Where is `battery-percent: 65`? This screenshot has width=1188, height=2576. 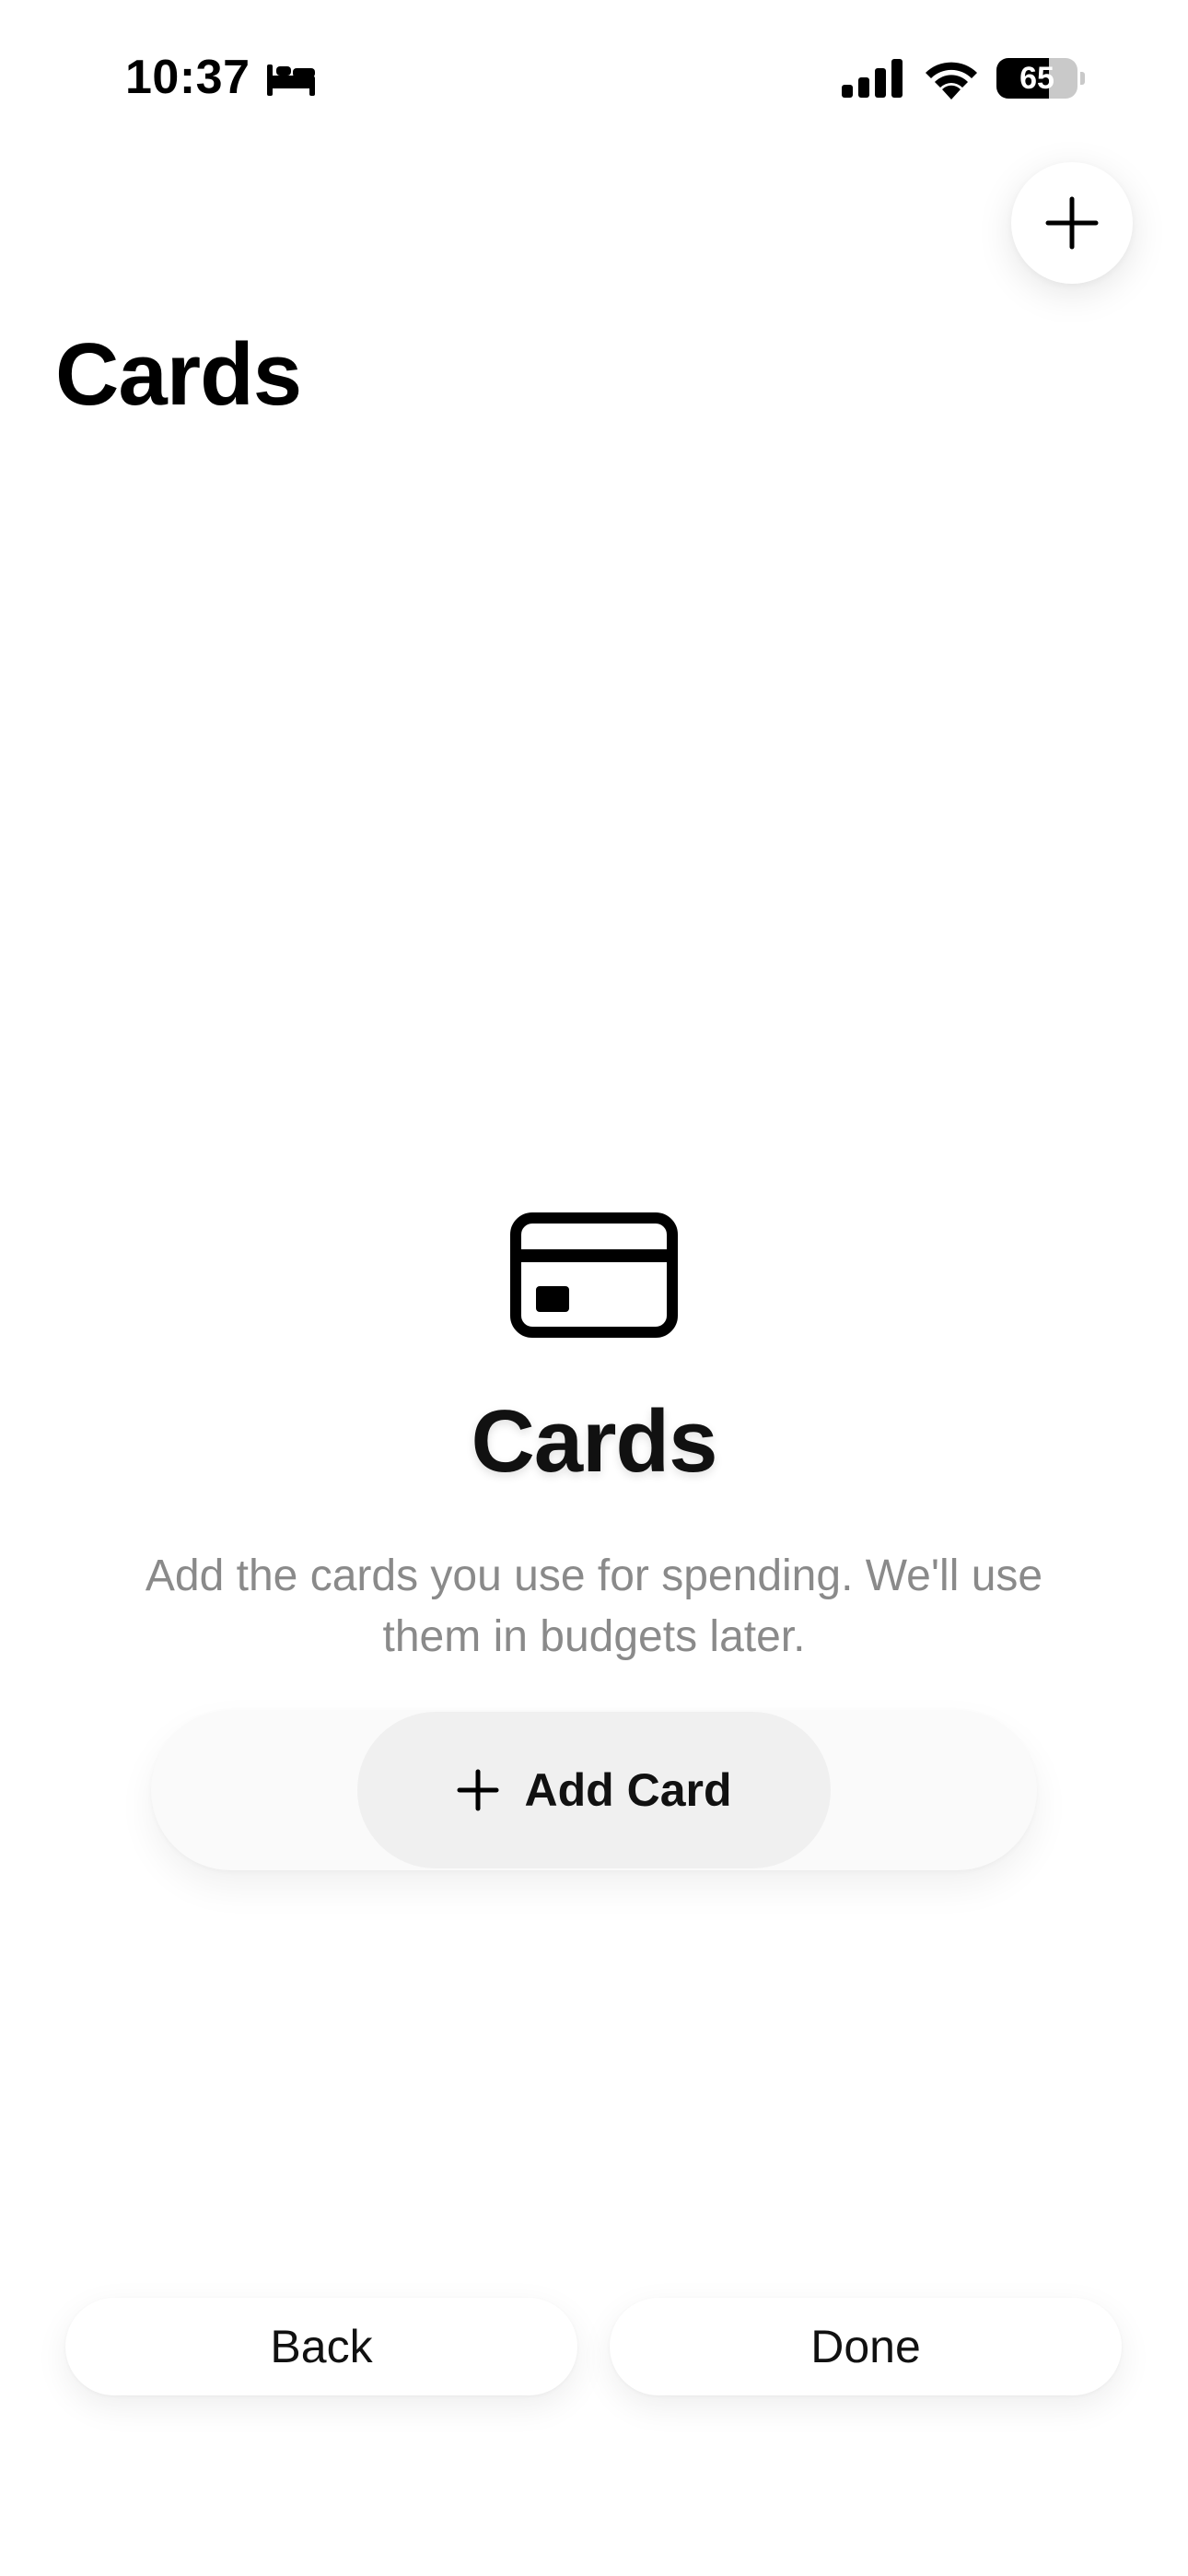
battery-percent: 65 is located at coordinates (1036, 78).